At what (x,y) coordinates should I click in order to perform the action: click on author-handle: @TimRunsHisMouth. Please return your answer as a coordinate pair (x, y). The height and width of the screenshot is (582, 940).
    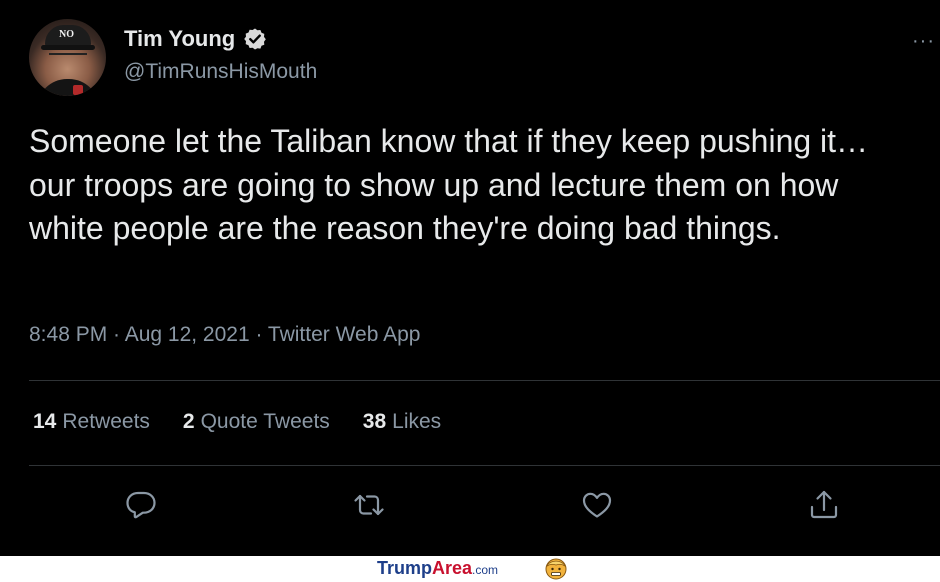
    Looking at the image, I should click on (220, 72).